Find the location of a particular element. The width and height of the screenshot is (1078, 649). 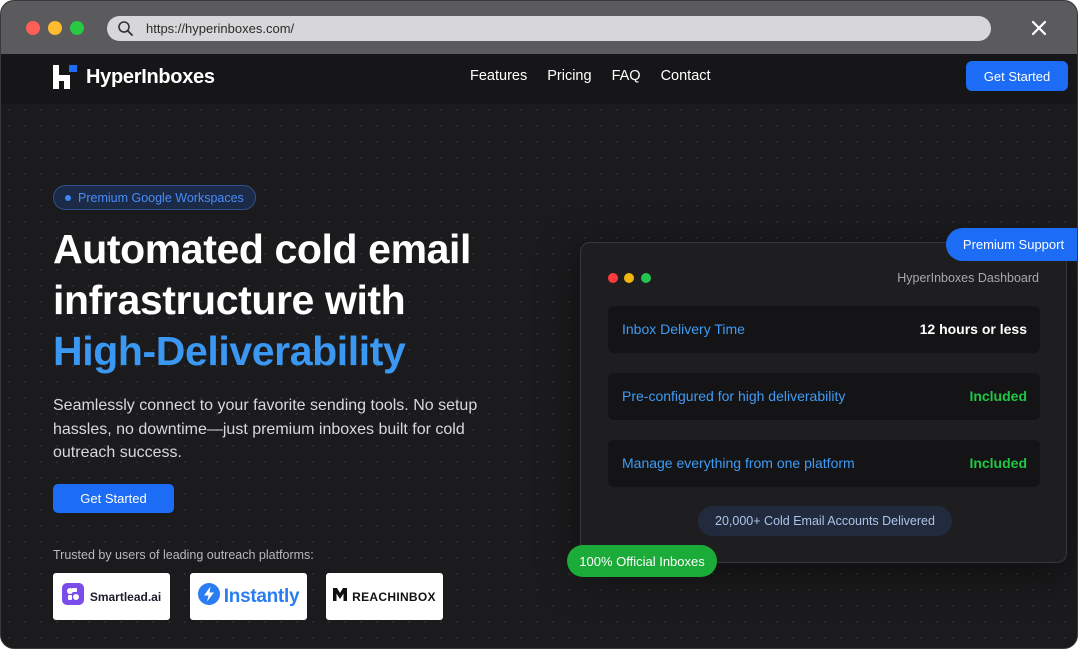

row-label: Inbox Delivery Time is located at coordinates (683, 329).